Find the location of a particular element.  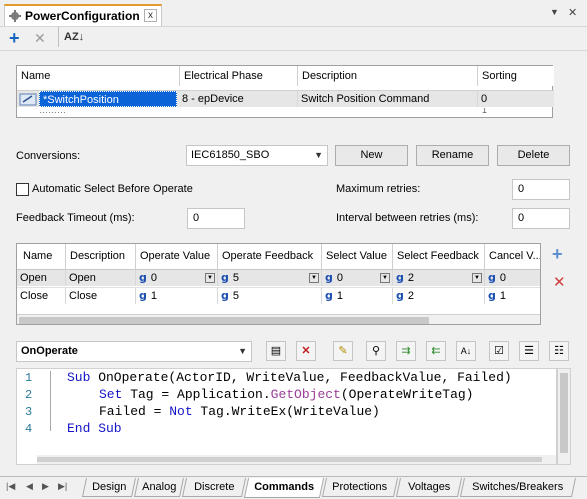

cmd-col-operate-feedback: Operate Feedback is located at coordinates (270, 256).